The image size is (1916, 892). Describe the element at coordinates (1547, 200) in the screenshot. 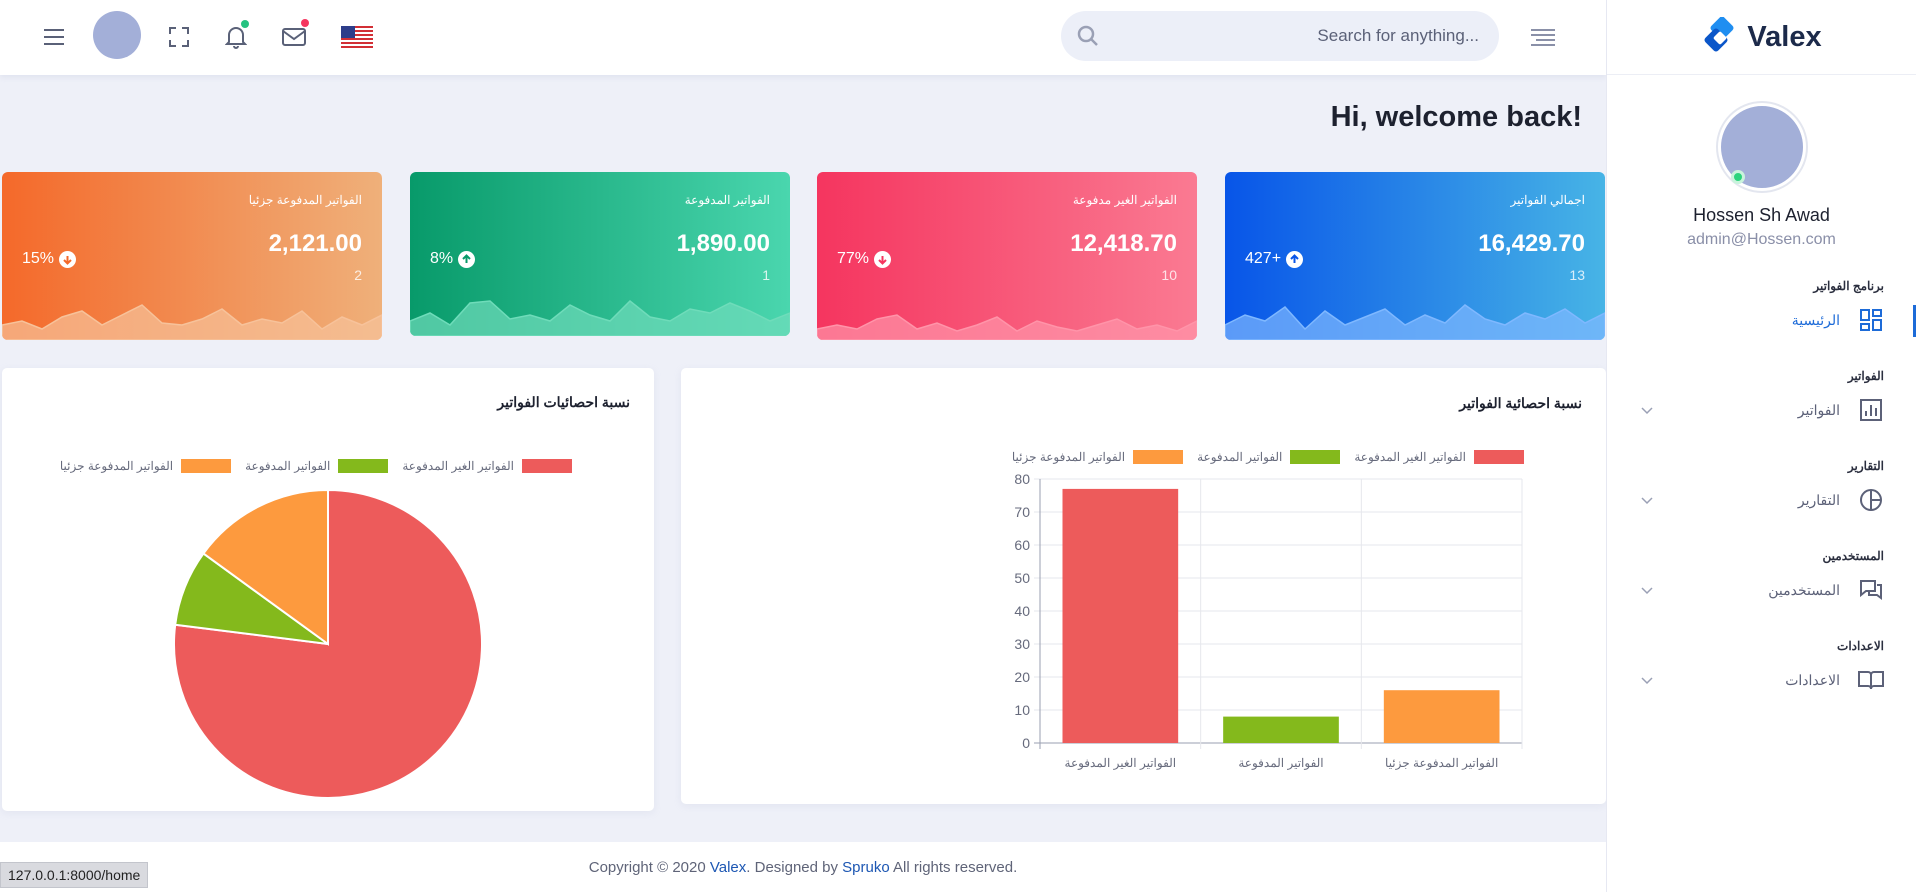

I see `card-title: اجمالي الفواتير` at that location.